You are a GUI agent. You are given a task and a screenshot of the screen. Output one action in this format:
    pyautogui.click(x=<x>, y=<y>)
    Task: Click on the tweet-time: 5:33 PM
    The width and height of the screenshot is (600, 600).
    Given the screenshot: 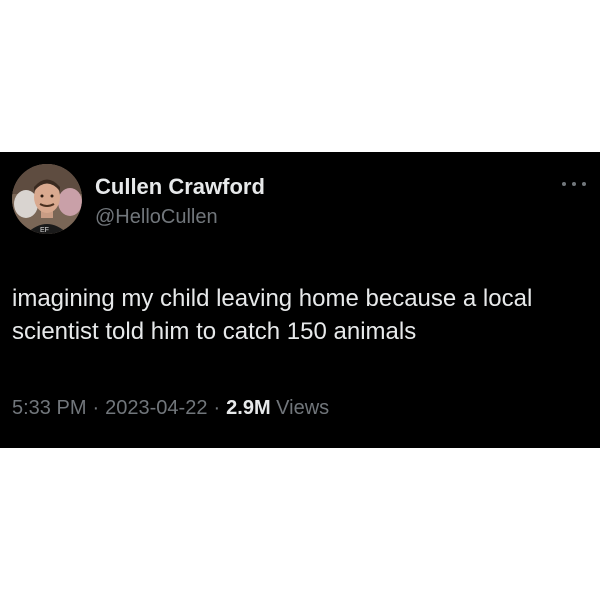 What is the action you would take?
    pyautogui.click(x=49, y=408)
    